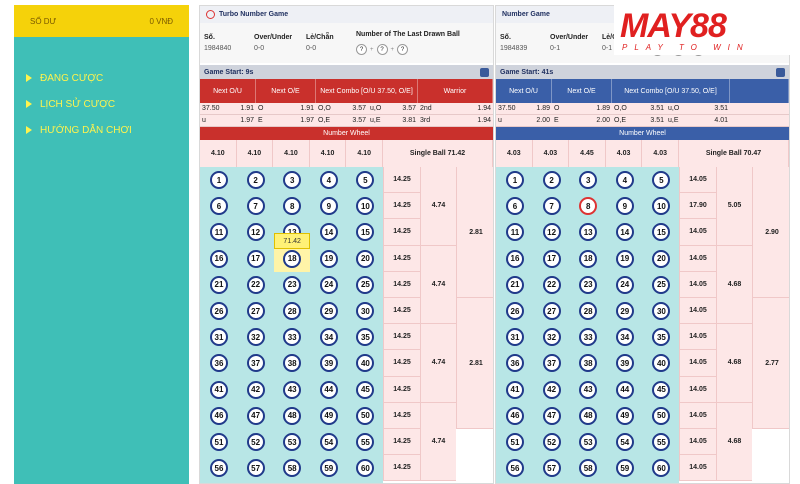 The image size is (800, 484). Describe the element at coordinates (292, 389) in the screenshot. I see `number-ball: 43` at that location.